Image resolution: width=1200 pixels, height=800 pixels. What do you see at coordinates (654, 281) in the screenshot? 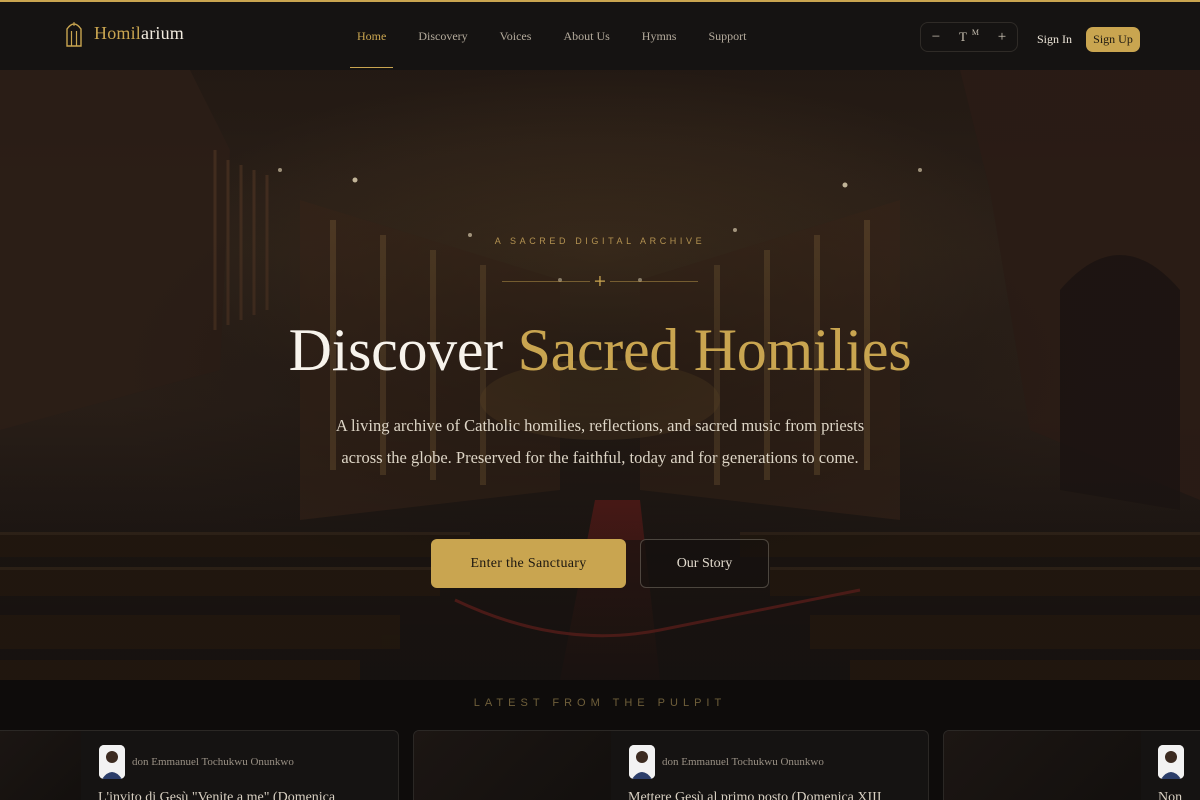
I see `divider-line-right` at bounding box center [654, 281].